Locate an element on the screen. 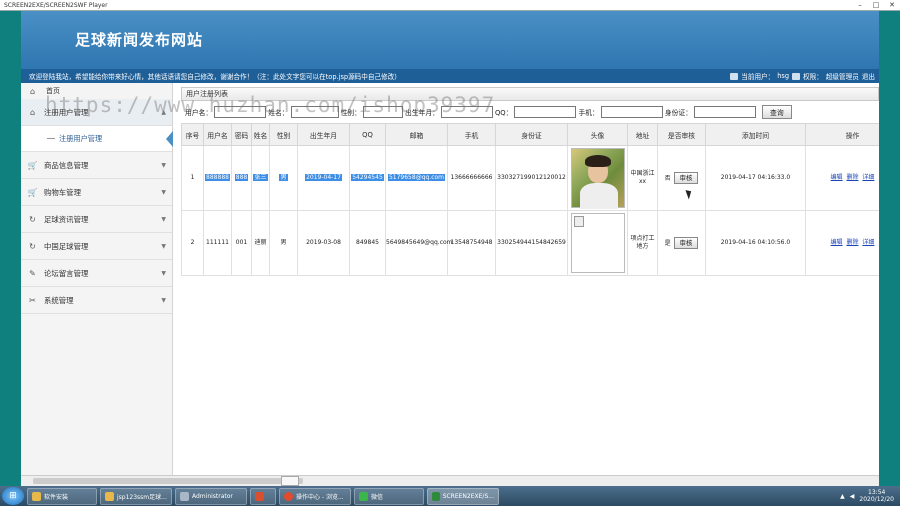  cell-qq: 849845 is located at coordinates (367, 243).